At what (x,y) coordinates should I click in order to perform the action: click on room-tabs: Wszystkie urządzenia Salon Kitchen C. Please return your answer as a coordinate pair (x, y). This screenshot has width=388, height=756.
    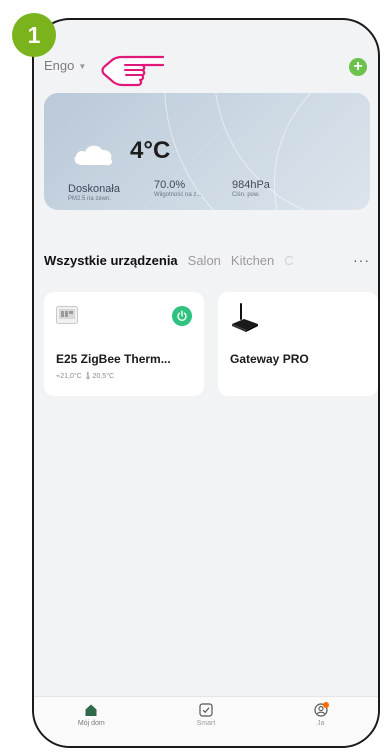
    Looking at the image, I should click on (207, 260).